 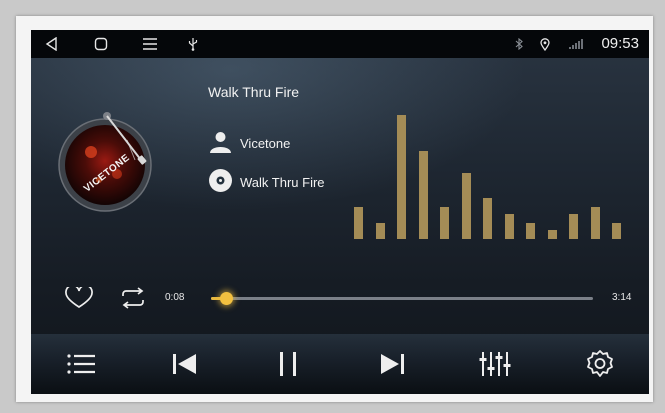 What do you see at coordinates (282, 182) in the screenshot?
I see `album-name: Walk Thru Fire` at bounding box center [282, 182].